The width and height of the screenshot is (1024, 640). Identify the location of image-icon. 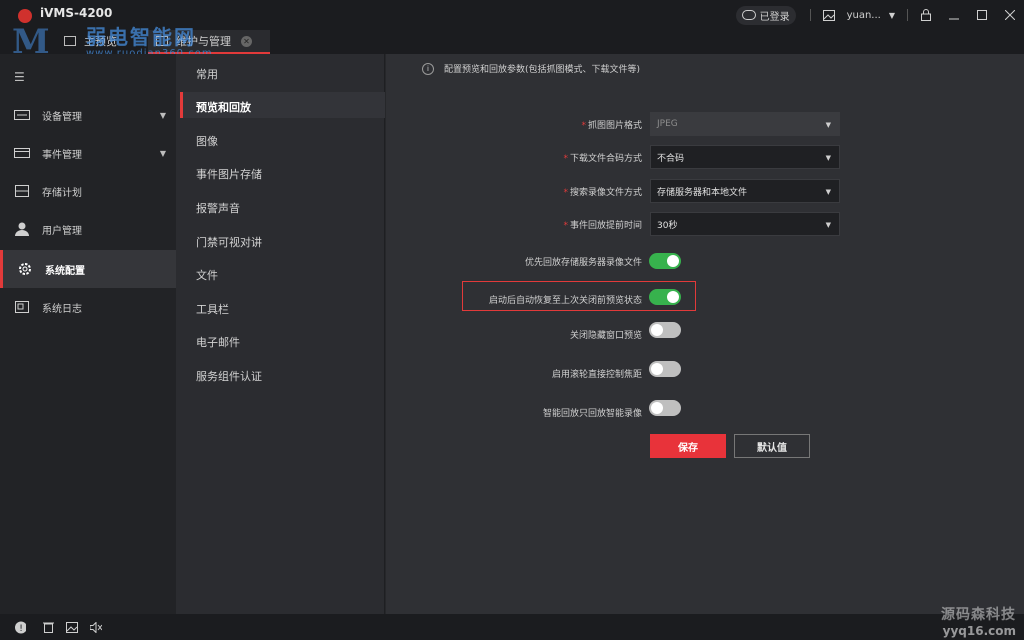
(828, 15).